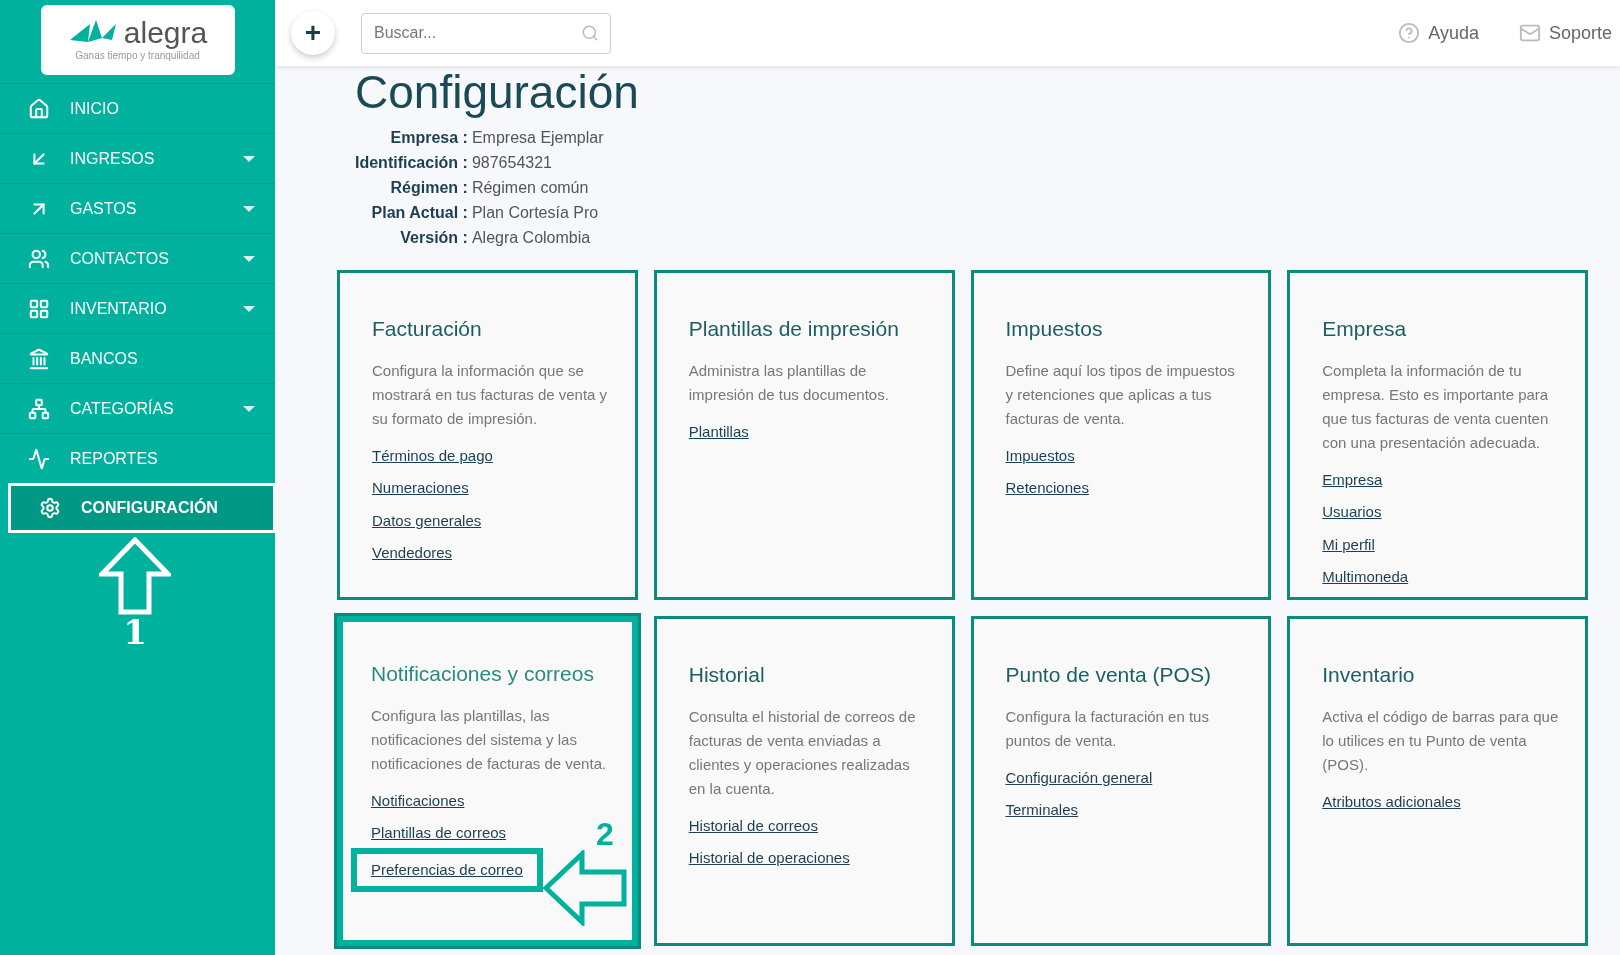  What do you see at coordinates (512, 163) in the screenshot?
I see `detail-value: 987654321` at bounding box center [512, 163].